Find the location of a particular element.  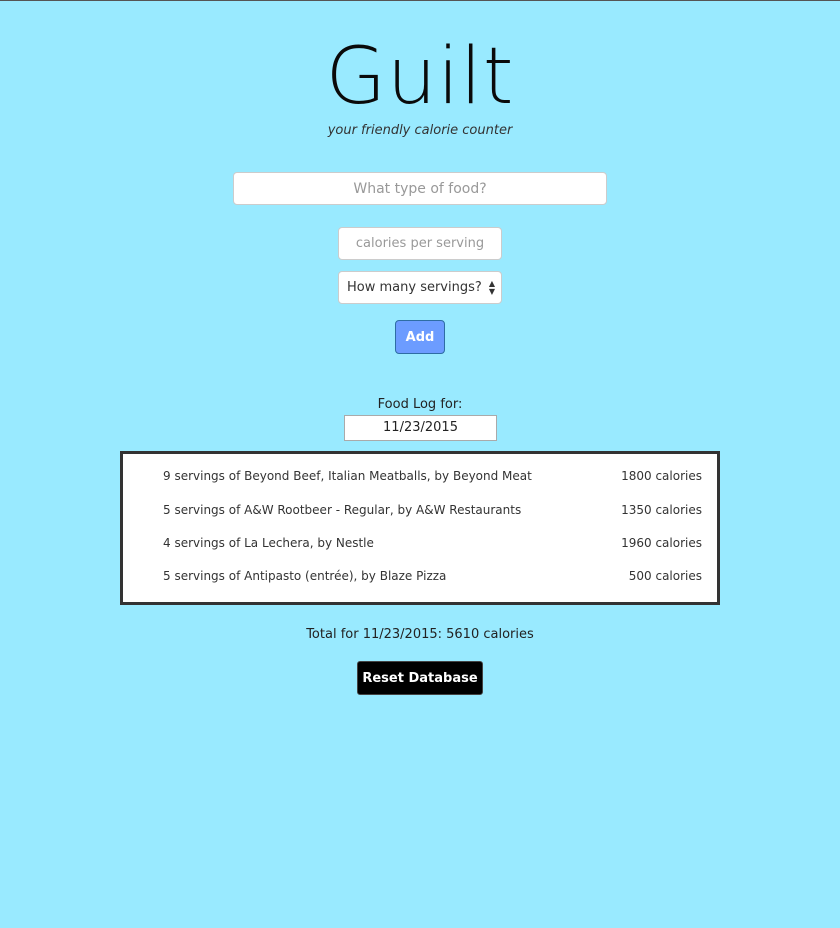

log-entry-calories: 1960 calories is located at coordinates (661, 543).